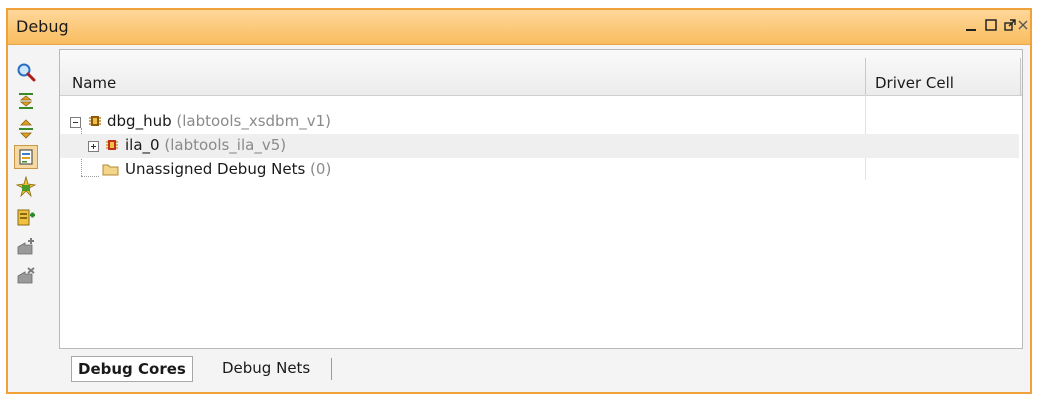 The height and width of the screenshot is (398, 1039). What do you see at coordinates (139, 121) in the screenshot?
I see `row-name: dbg_hub` at bounding box center [139, 121].